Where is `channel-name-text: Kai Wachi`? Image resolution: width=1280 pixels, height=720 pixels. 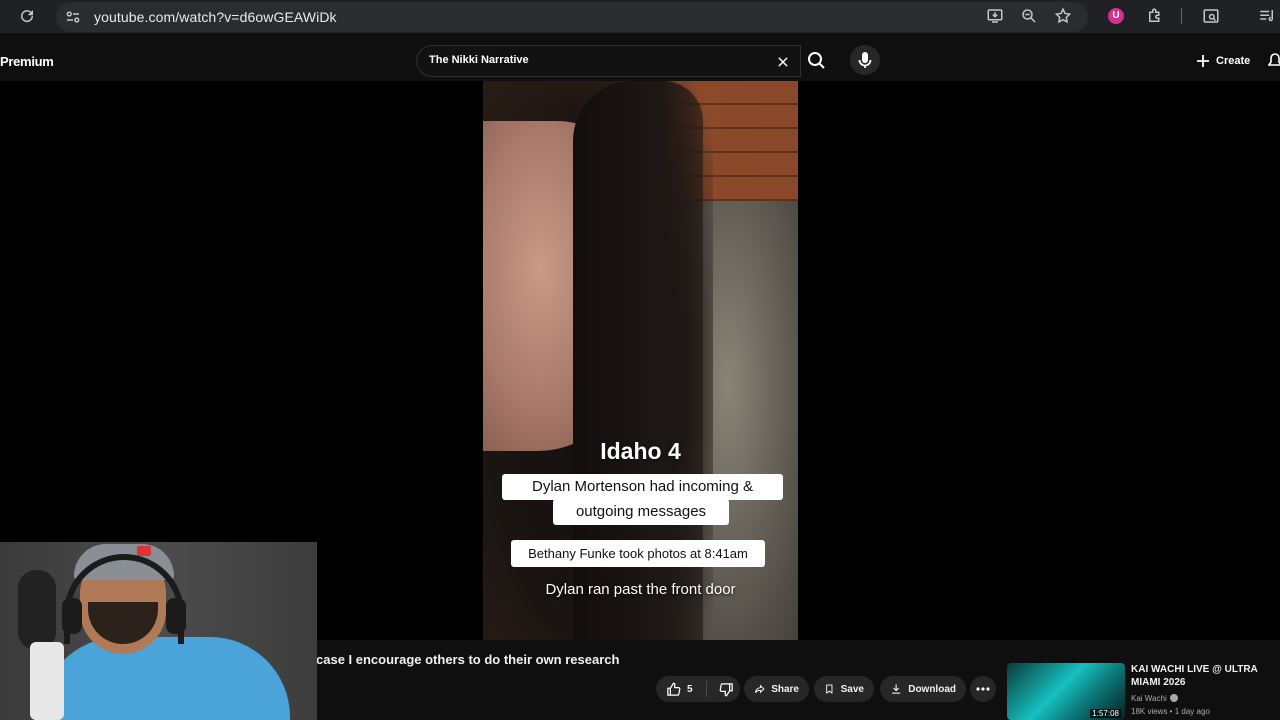 channel-name-text: Kai Wachi is located at coordinates (1149, 698).